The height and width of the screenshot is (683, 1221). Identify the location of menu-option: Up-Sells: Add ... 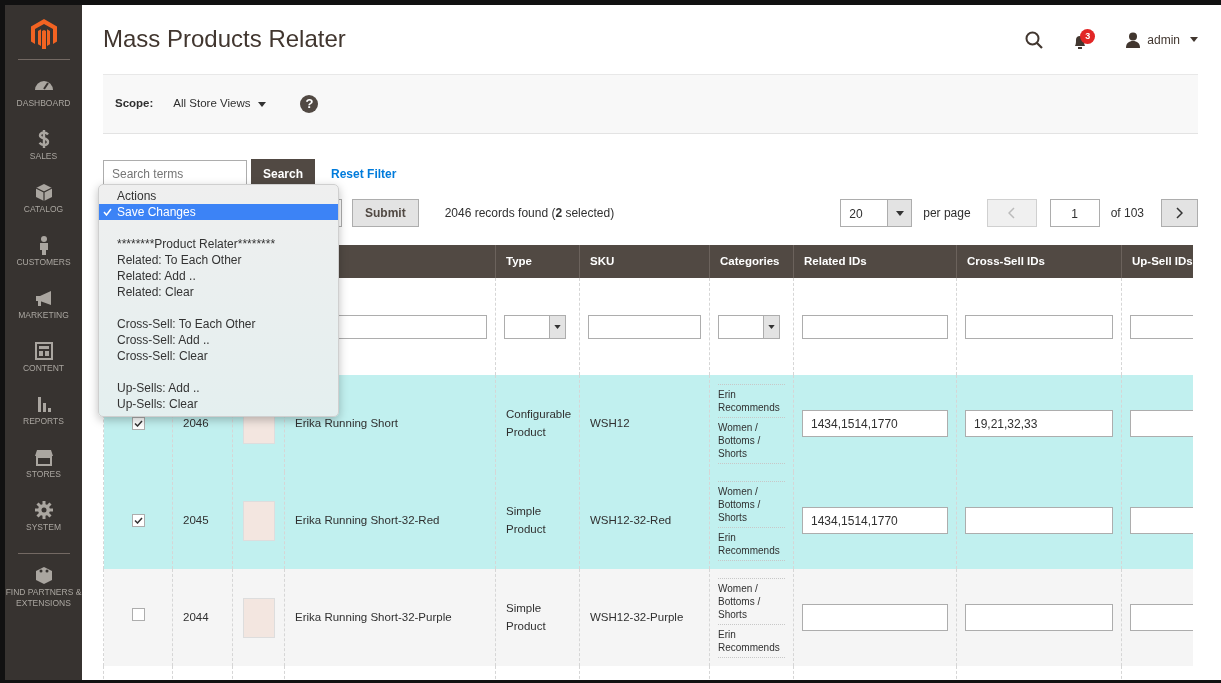
(218, 388).